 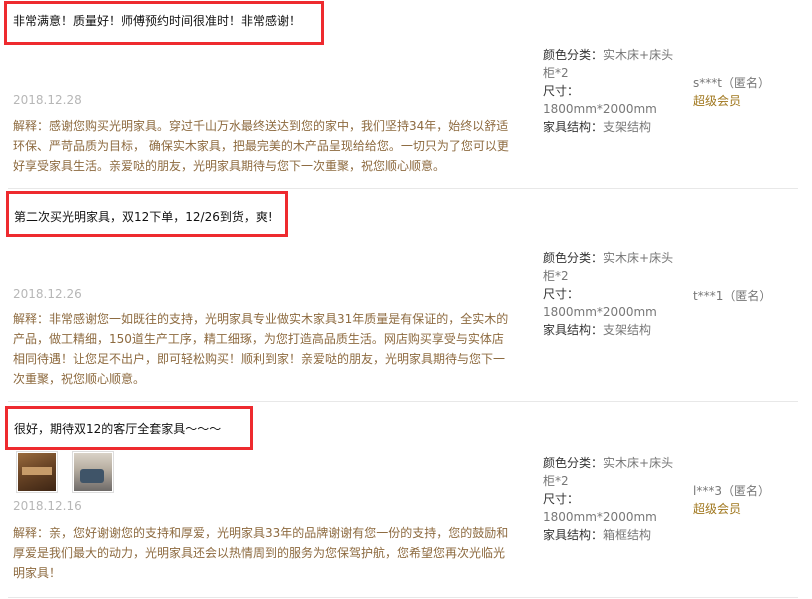 What do you see at coordinates (118, 429) in the screenshot?
I see `review-content: 很好，期待双12的客厅全套家具～～～` at bounding box center [118, 429].